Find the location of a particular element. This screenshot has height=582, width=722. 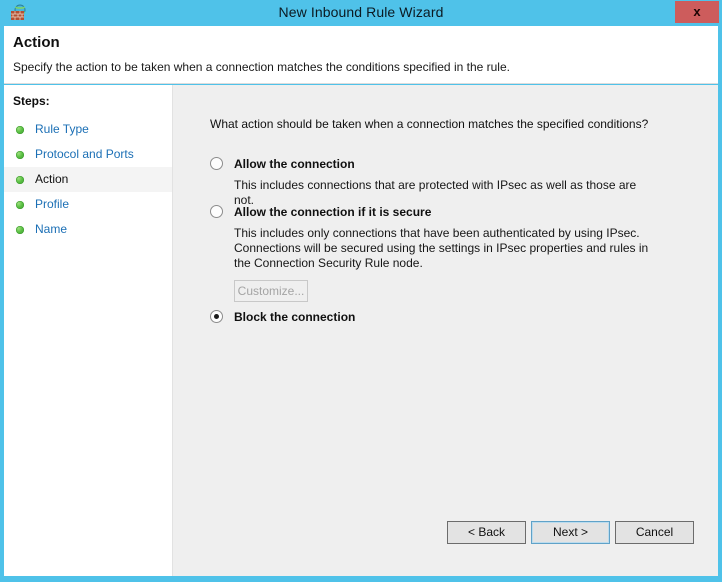

radio-allow-the-connection-if-it-is-secure: Allow the connection if it is secure is located at coordinates (320, 212).